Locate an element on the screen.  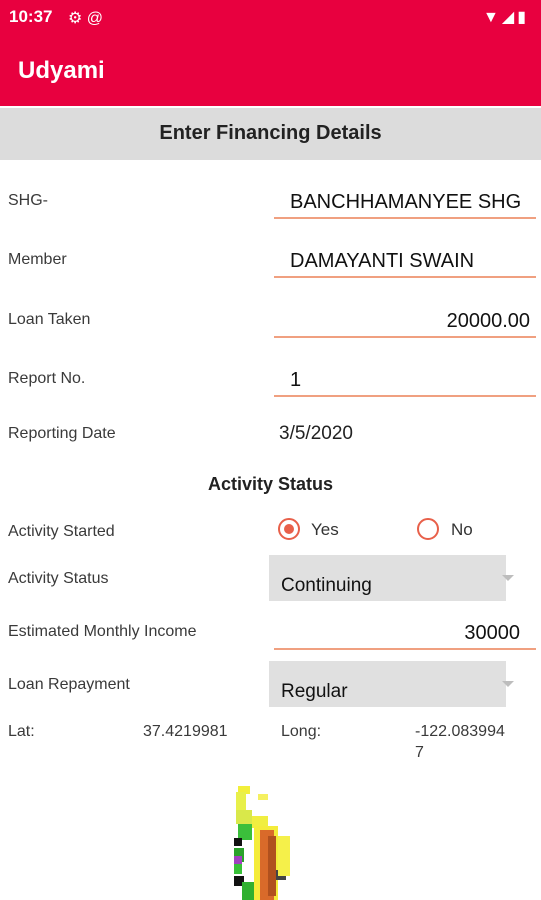
member-field: DAMAYANTI SWAIN is located at coordinates (405, 260).